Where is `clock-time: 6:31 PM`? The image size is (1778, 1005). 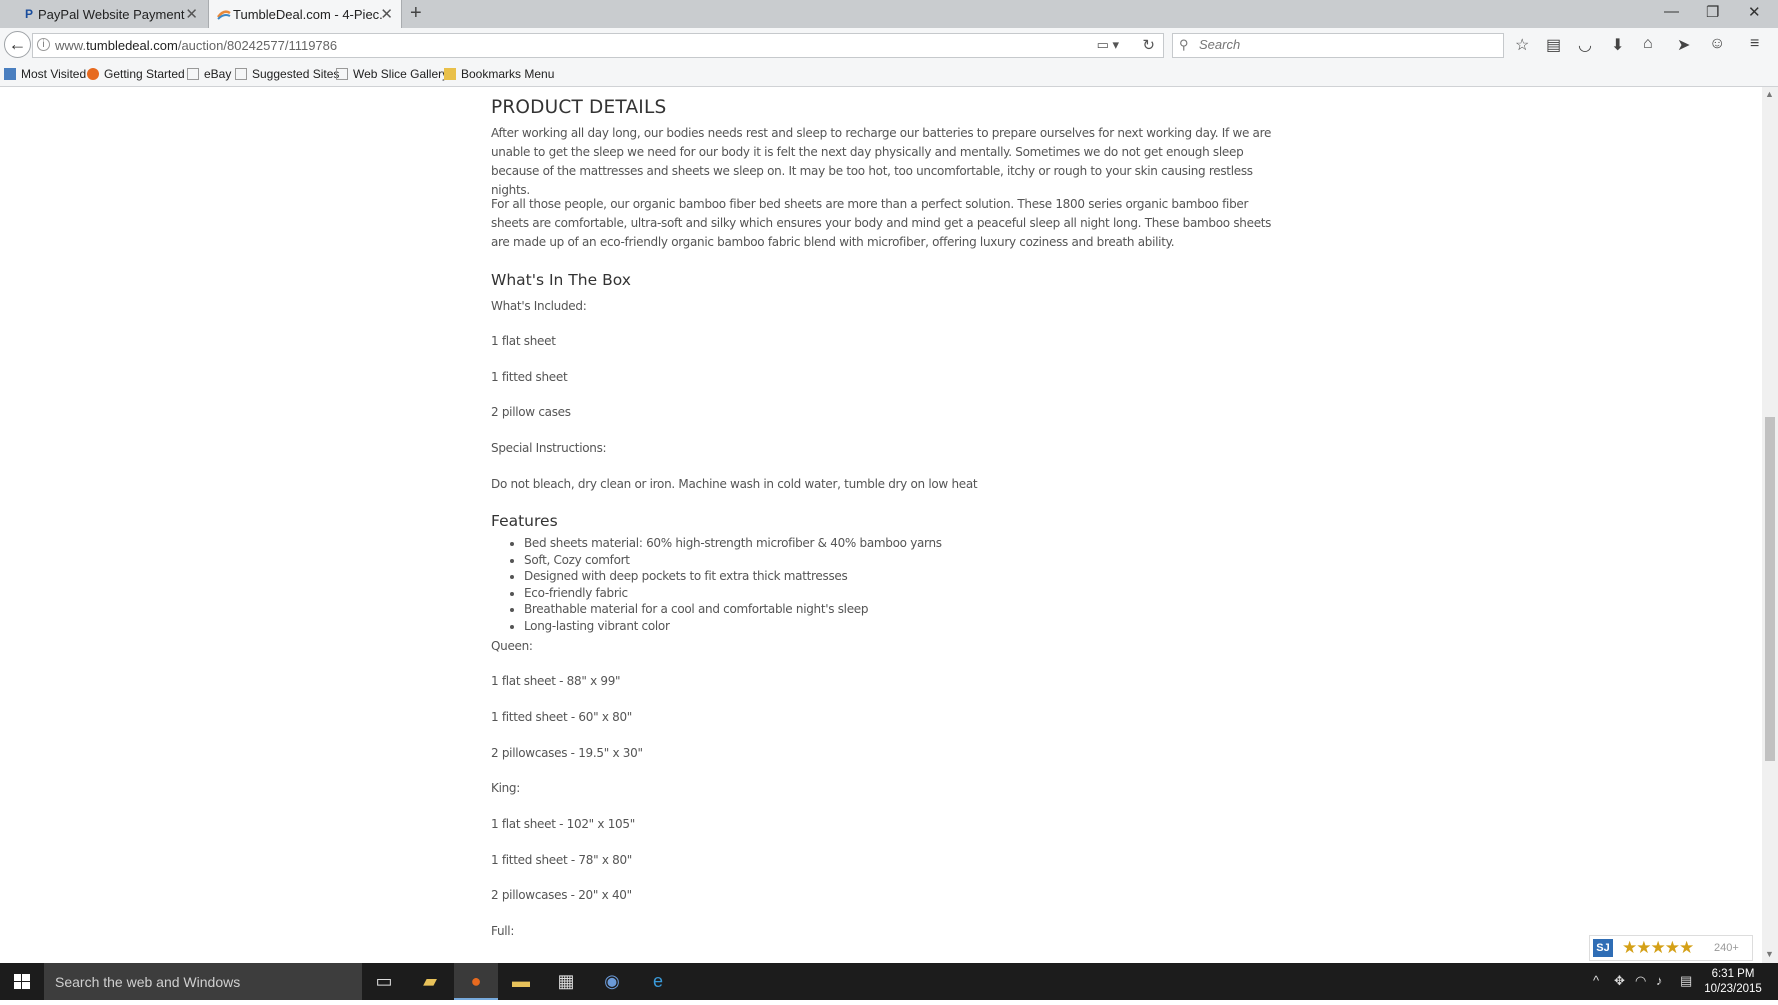 clock-time: 6:31 PM is located at coordinates (1733, 974).